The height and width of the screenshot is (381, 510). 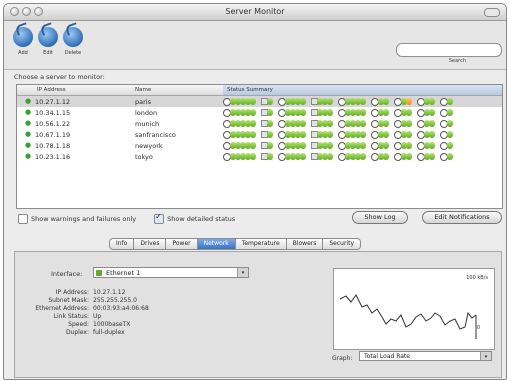 I want to click on tab-network: Network, so click(x=216, y=244).